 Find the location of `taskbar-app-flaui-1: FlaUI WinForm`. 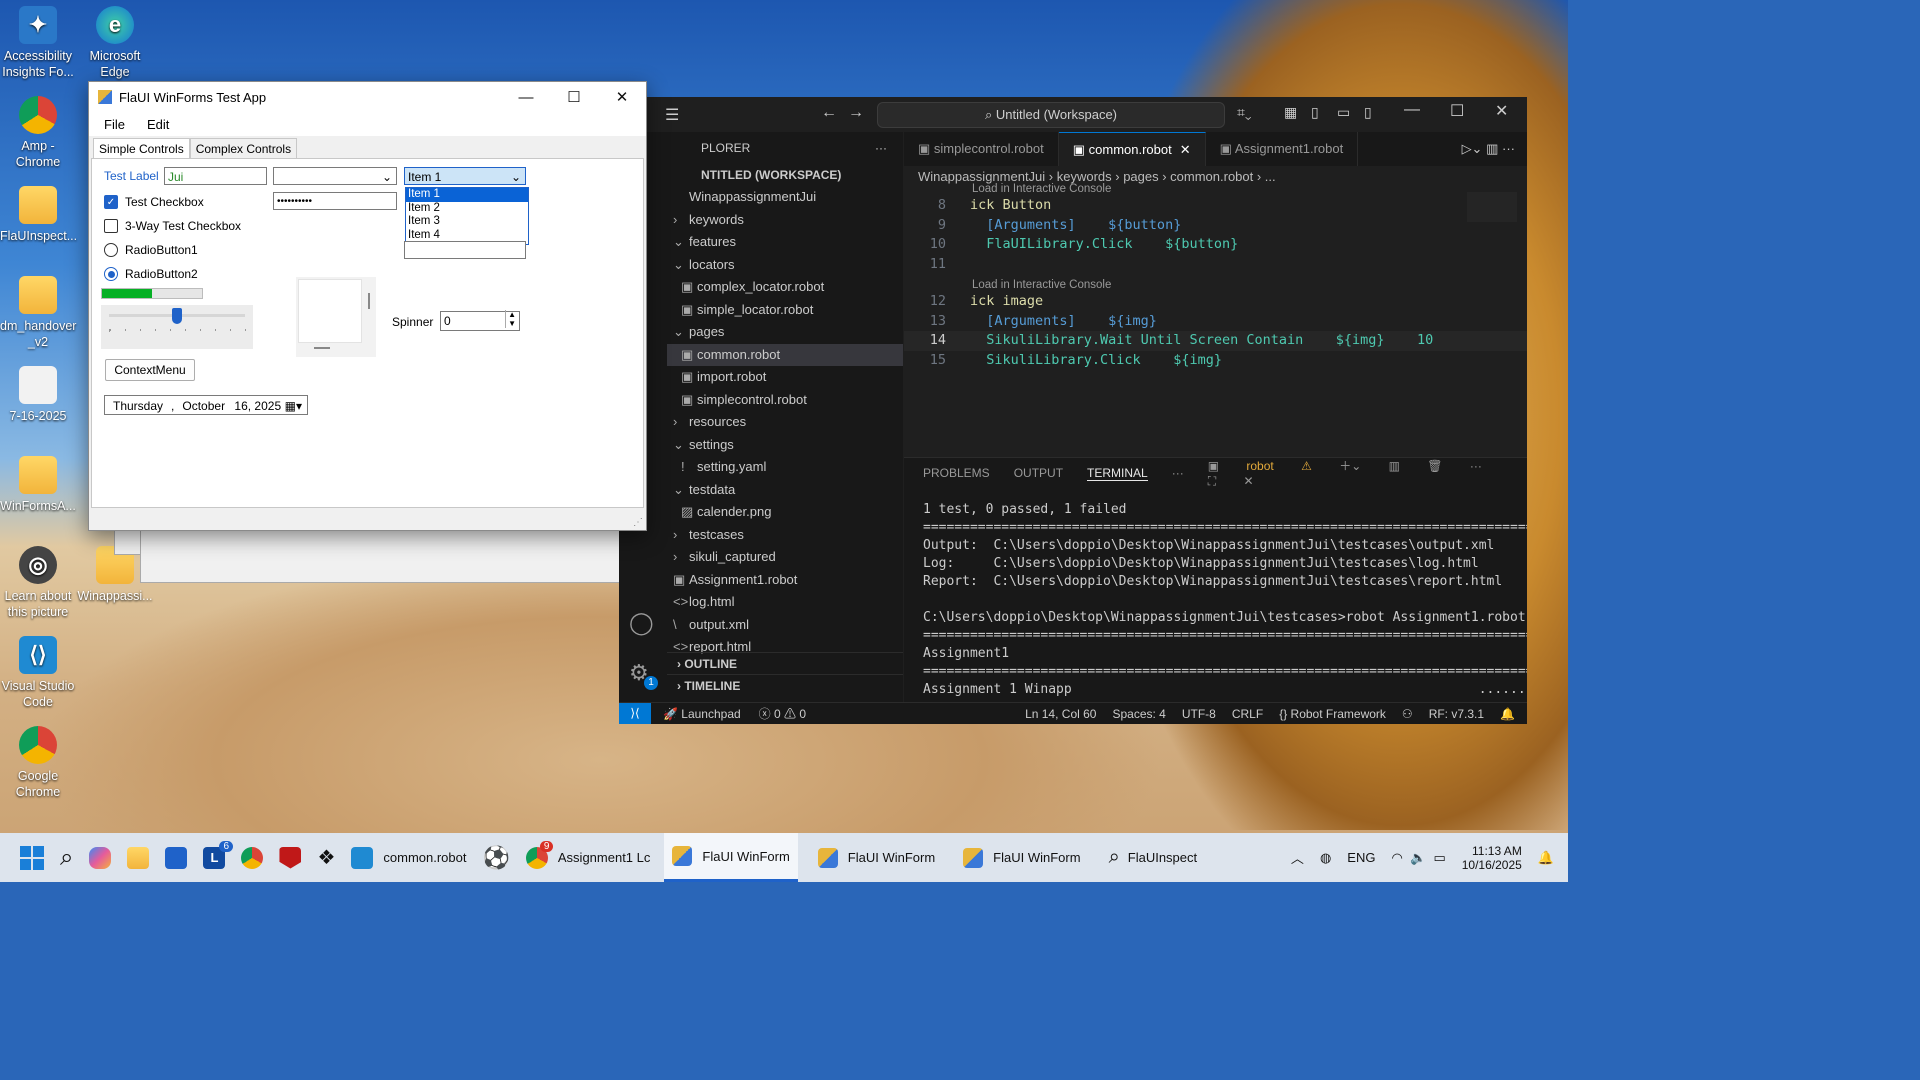

taskbar-app-flaui-1: FlaUI WinForm is located at coordinates (731, 857).